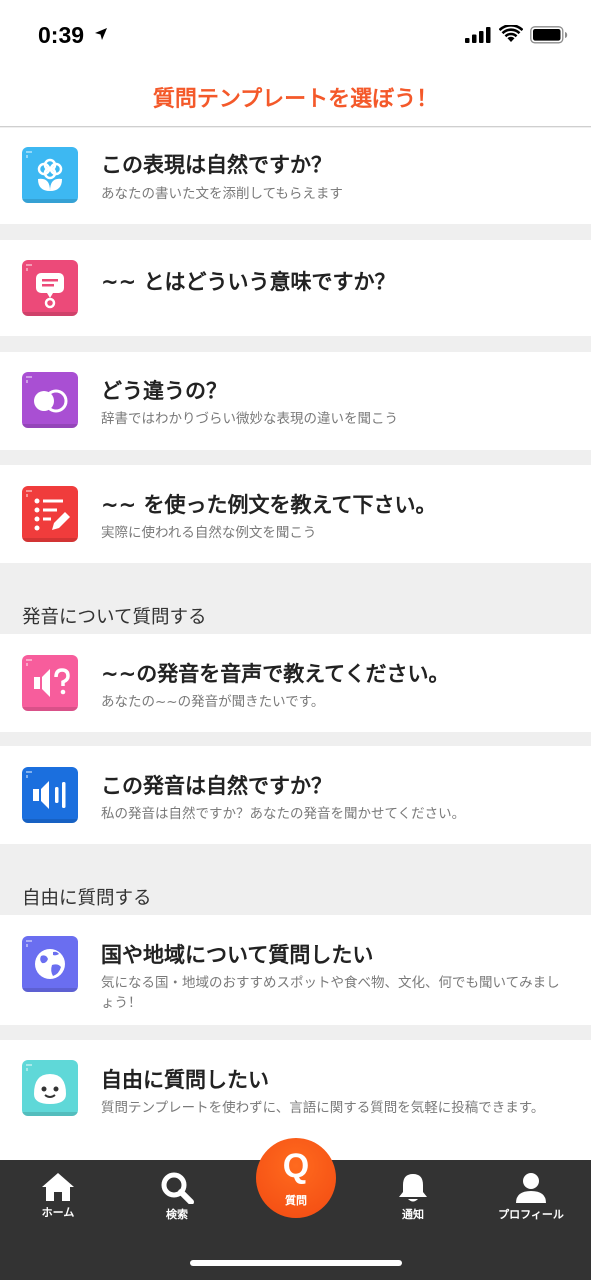  What do you see at coordinates (248, 282) in the screenshot?
I see `template-title: ~~ とはどういう意味ですか？` at bounding box center [248, 282].